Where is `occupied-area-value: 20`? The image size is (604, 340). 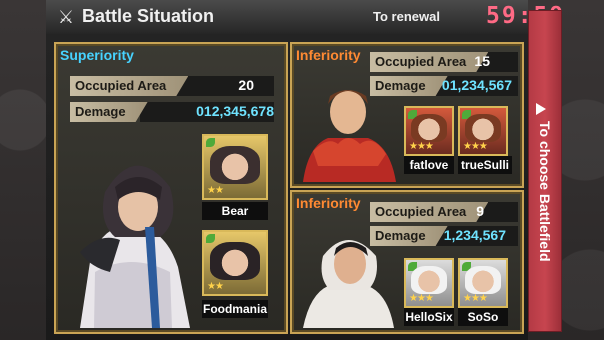 occupied-area-value: 20 is located at coordinates (246, 85).